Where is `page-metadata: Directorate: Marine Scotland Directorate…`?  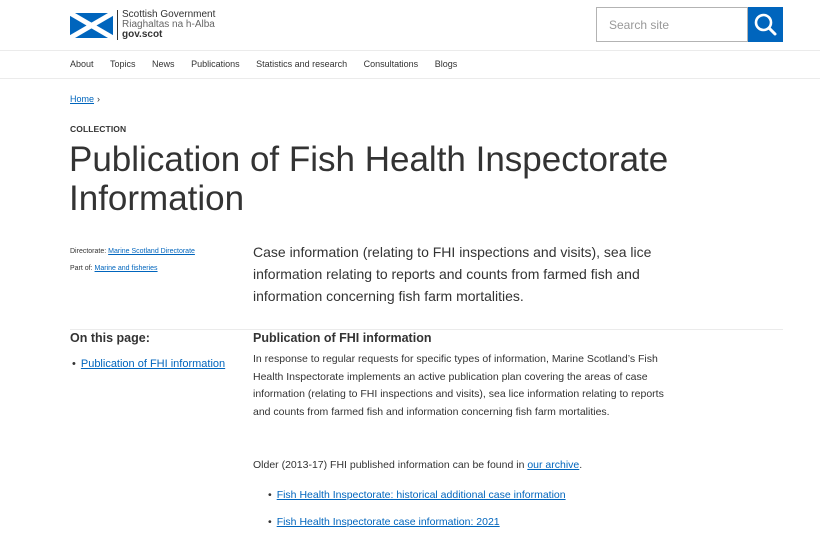
page-metadata: Directorate: Marine Scotland Directorate… is located at coordinates (132, 260).